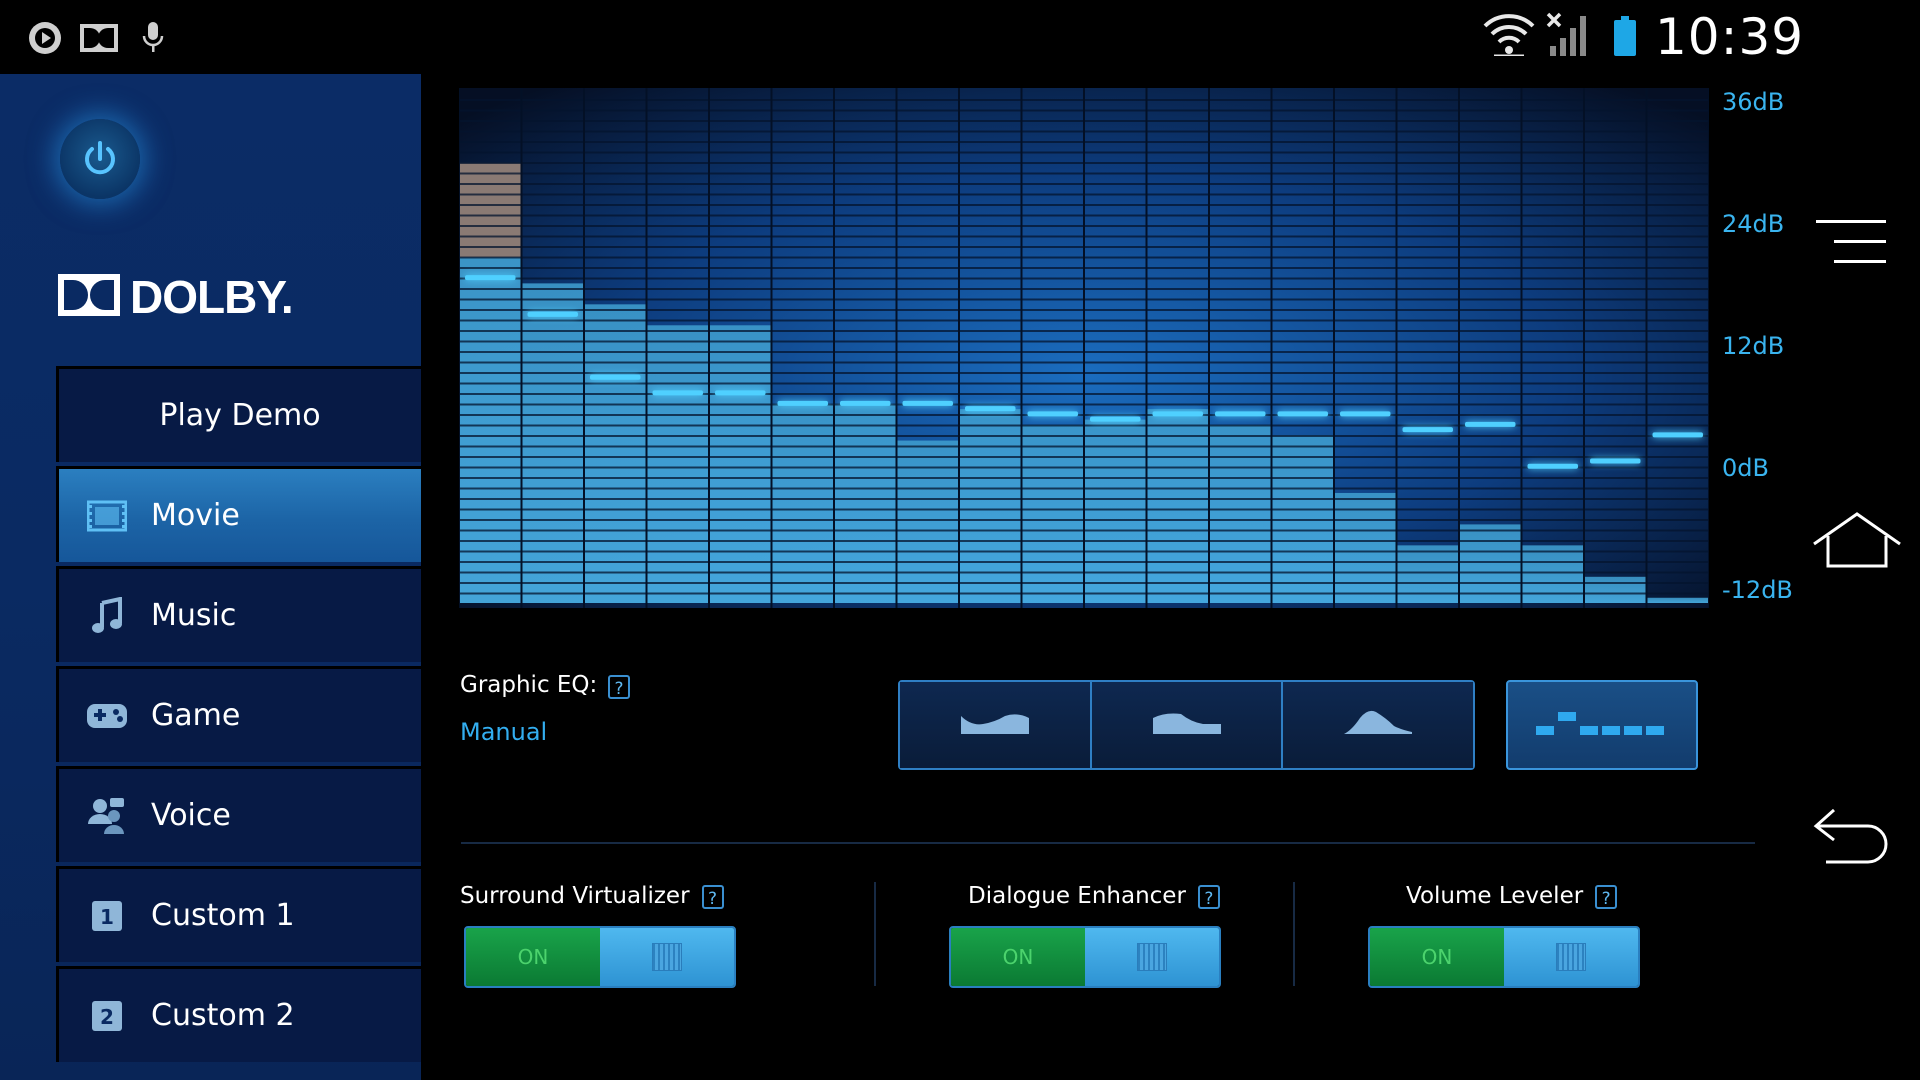  What do you see at coordinates (153, 40) in the screenshot?
I see `microphone-icon` at bounding box center [153, 40].